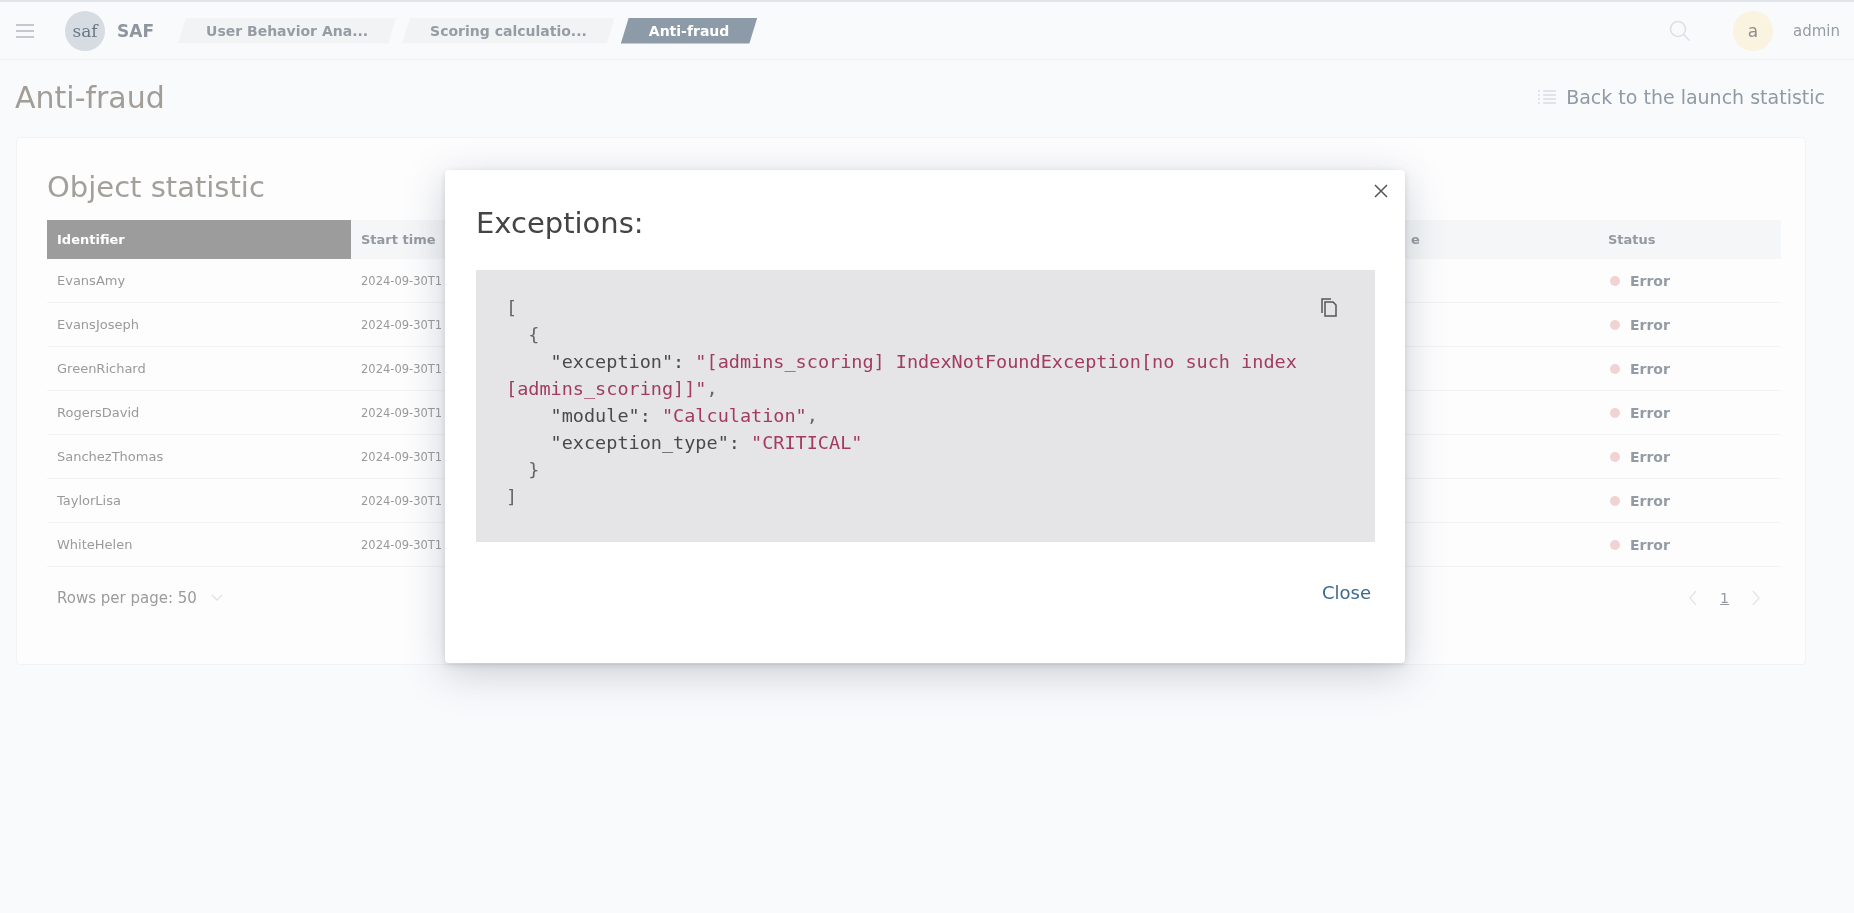  What do you see at coordinates (1753, 30) in the screenshot?
I see `user-avatar: a` at bounding box center [1753, 30].